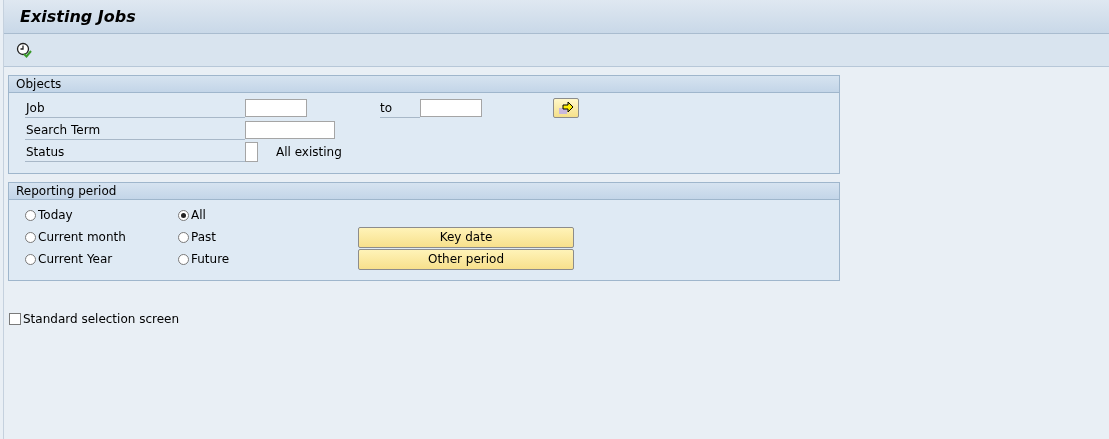  I want to click on radio-option: Current month, so click(75, 237).